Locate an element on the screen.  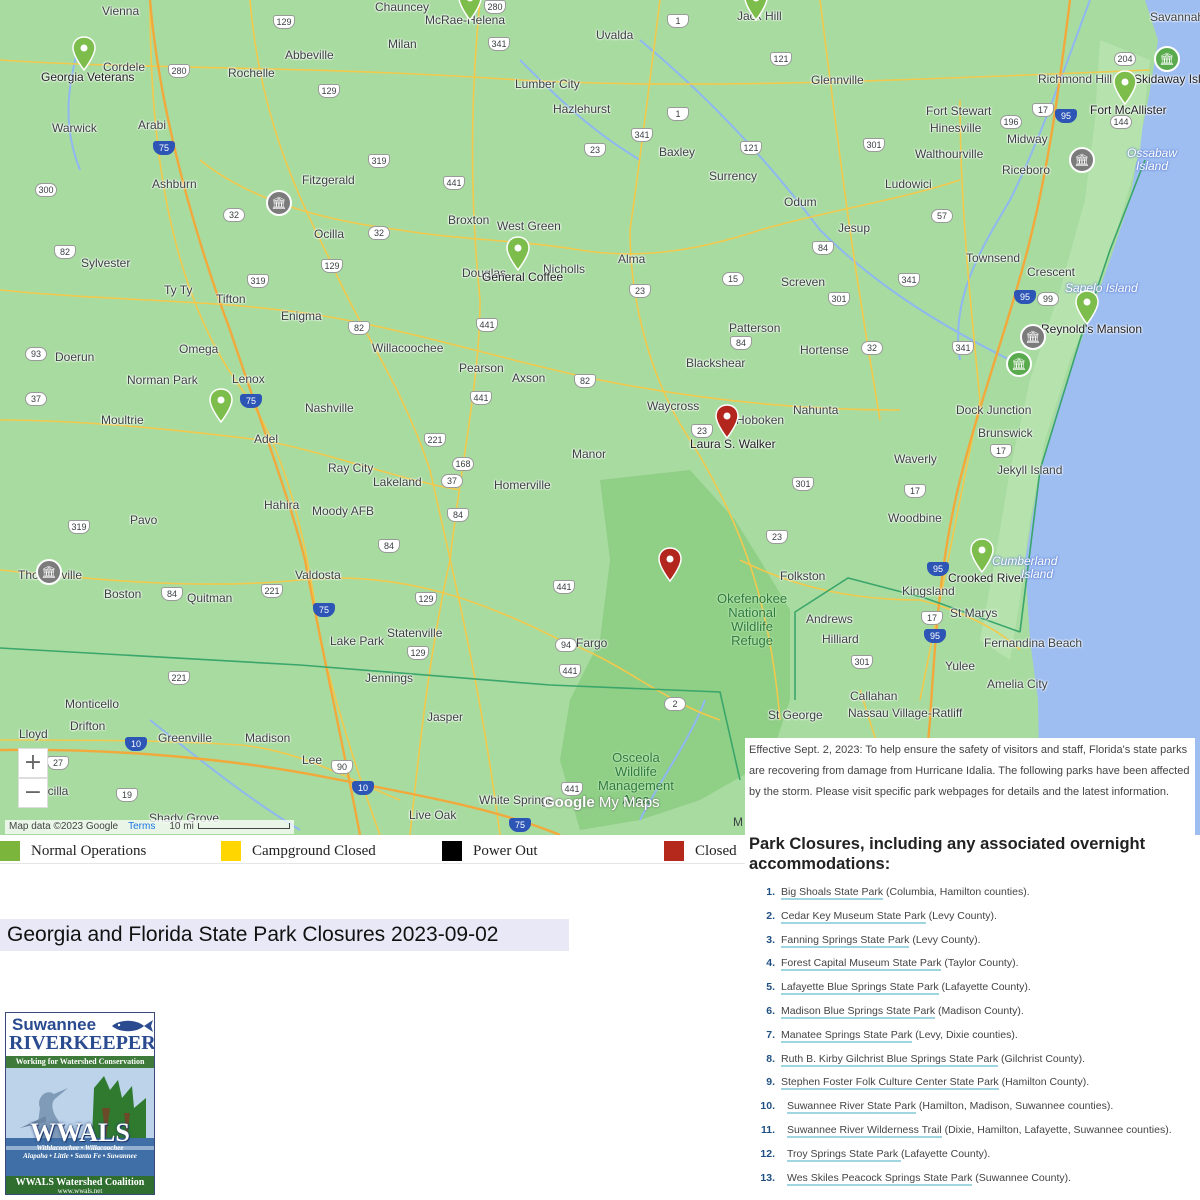
park-counties: (Gilchrist County). is located at coordinates (1042, 1058).